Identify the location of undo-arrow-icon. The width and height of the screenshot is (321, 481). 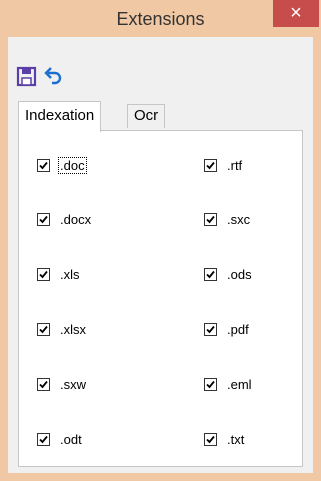
(53, 79).